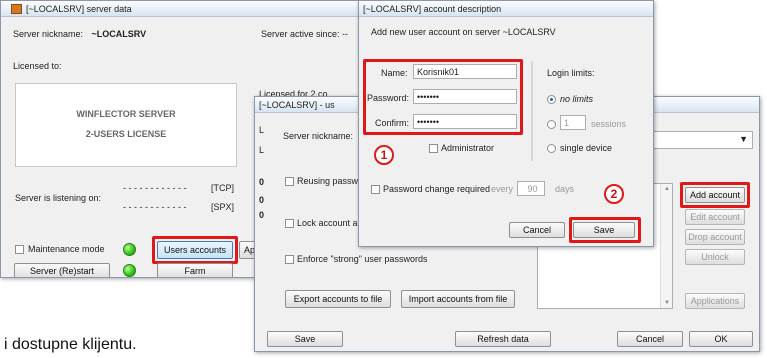 This screenshot has width=767, height=358. Describe the element at coordinates (531, 188) in the screenshot. I see `days-input: 90` at that location.